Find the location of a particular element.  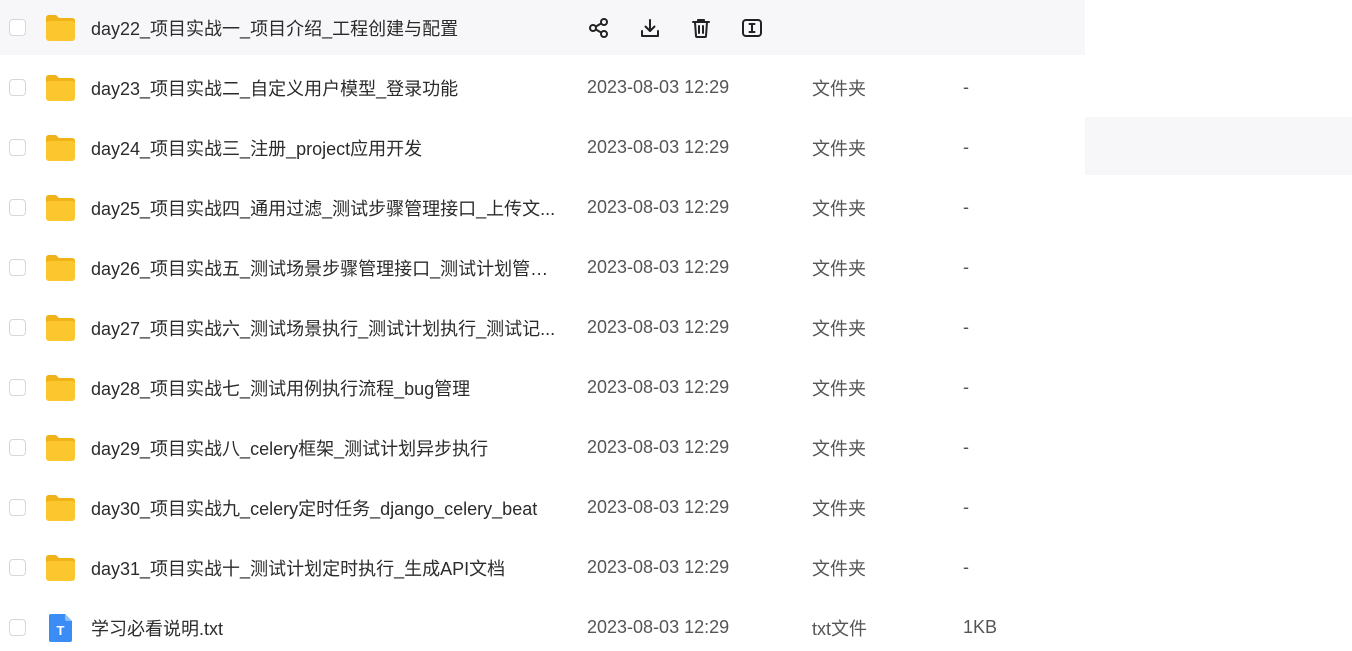

file-row: day22_项目实战一_项目介绍_工程创建与配置 is located at coordinates (542, 27).